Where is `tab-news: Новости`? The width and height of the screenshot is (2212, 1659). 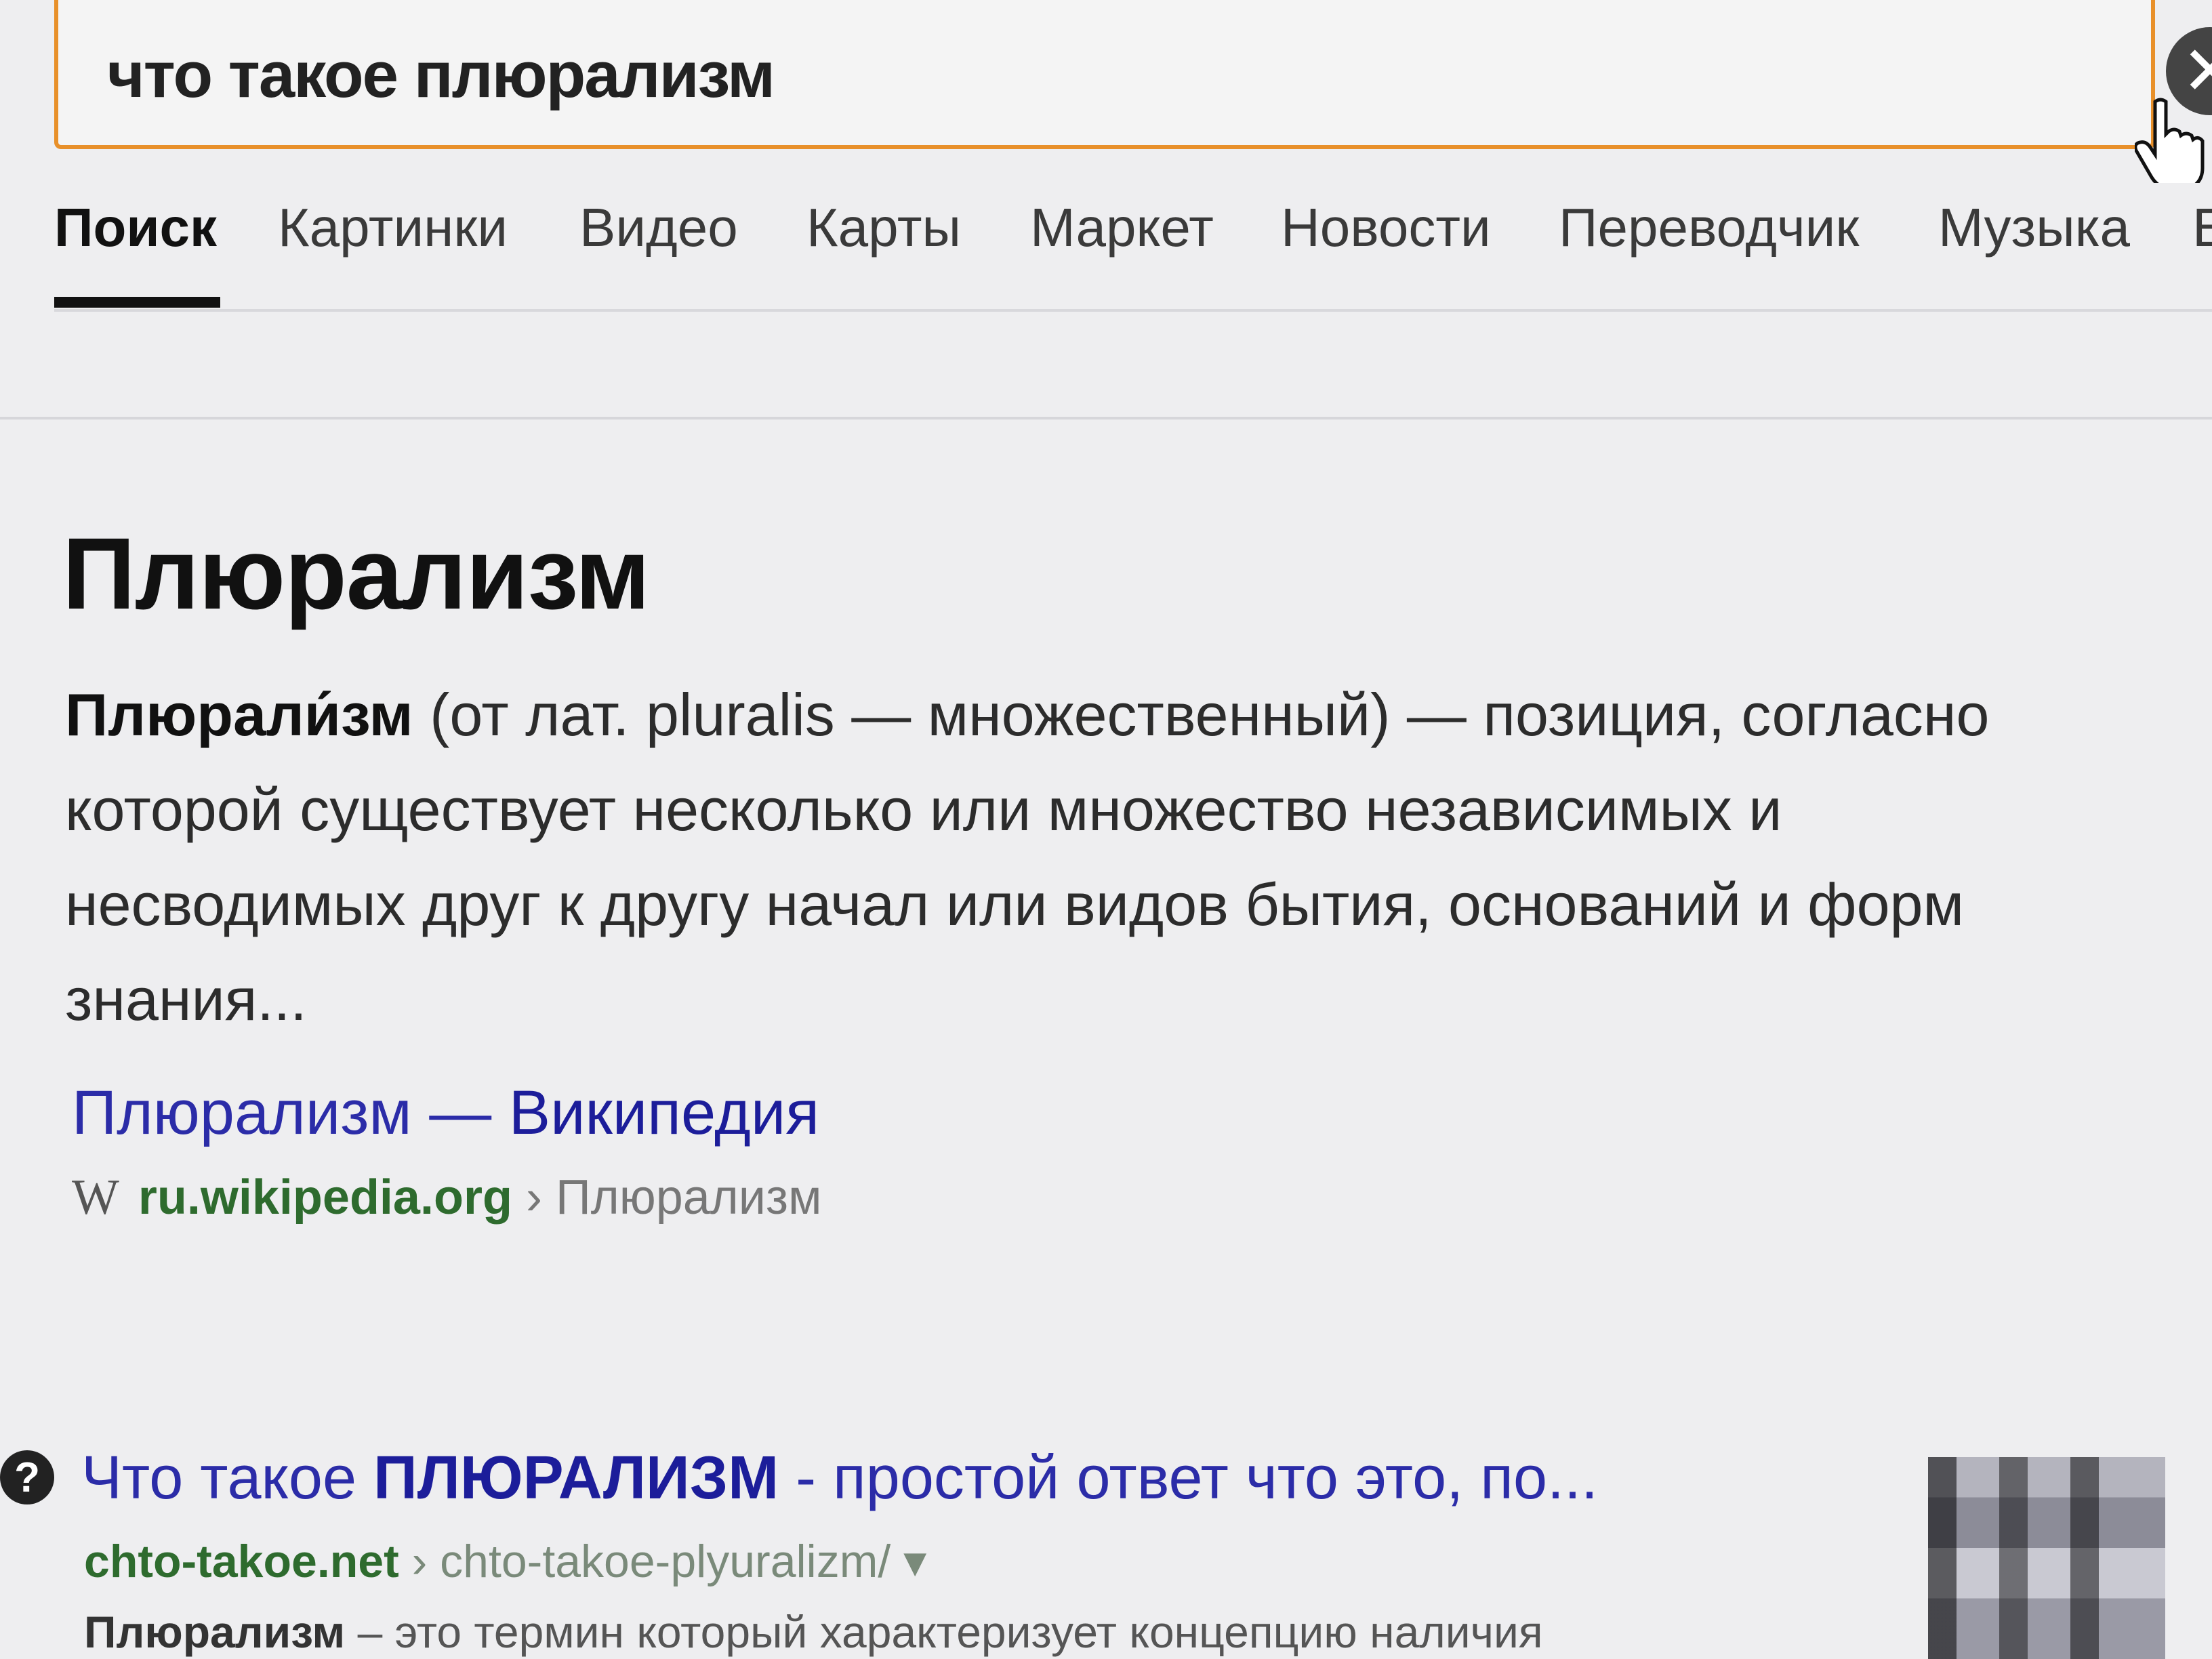 tab-news: Новости is located at coordinates (1386, 228).